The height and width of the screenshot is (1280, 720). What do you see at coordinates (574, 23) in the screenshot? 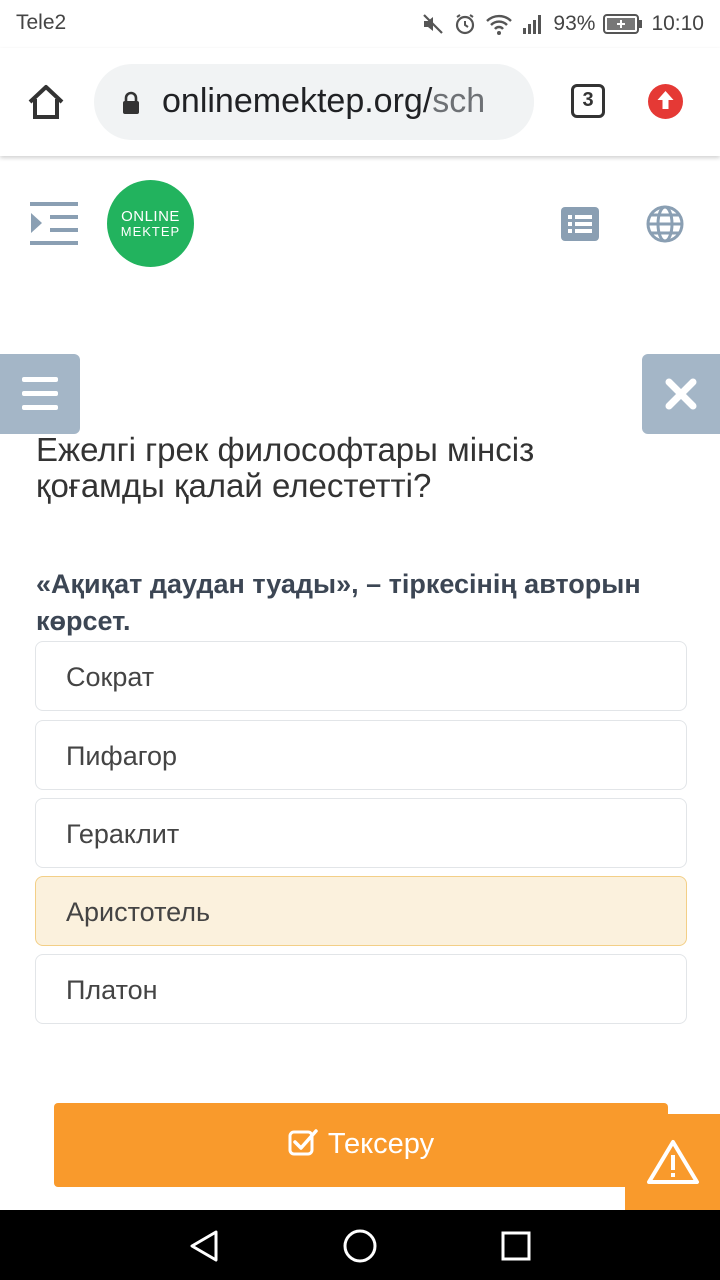
I see `battery-percent: 93%` at bounding box center [574, 23].